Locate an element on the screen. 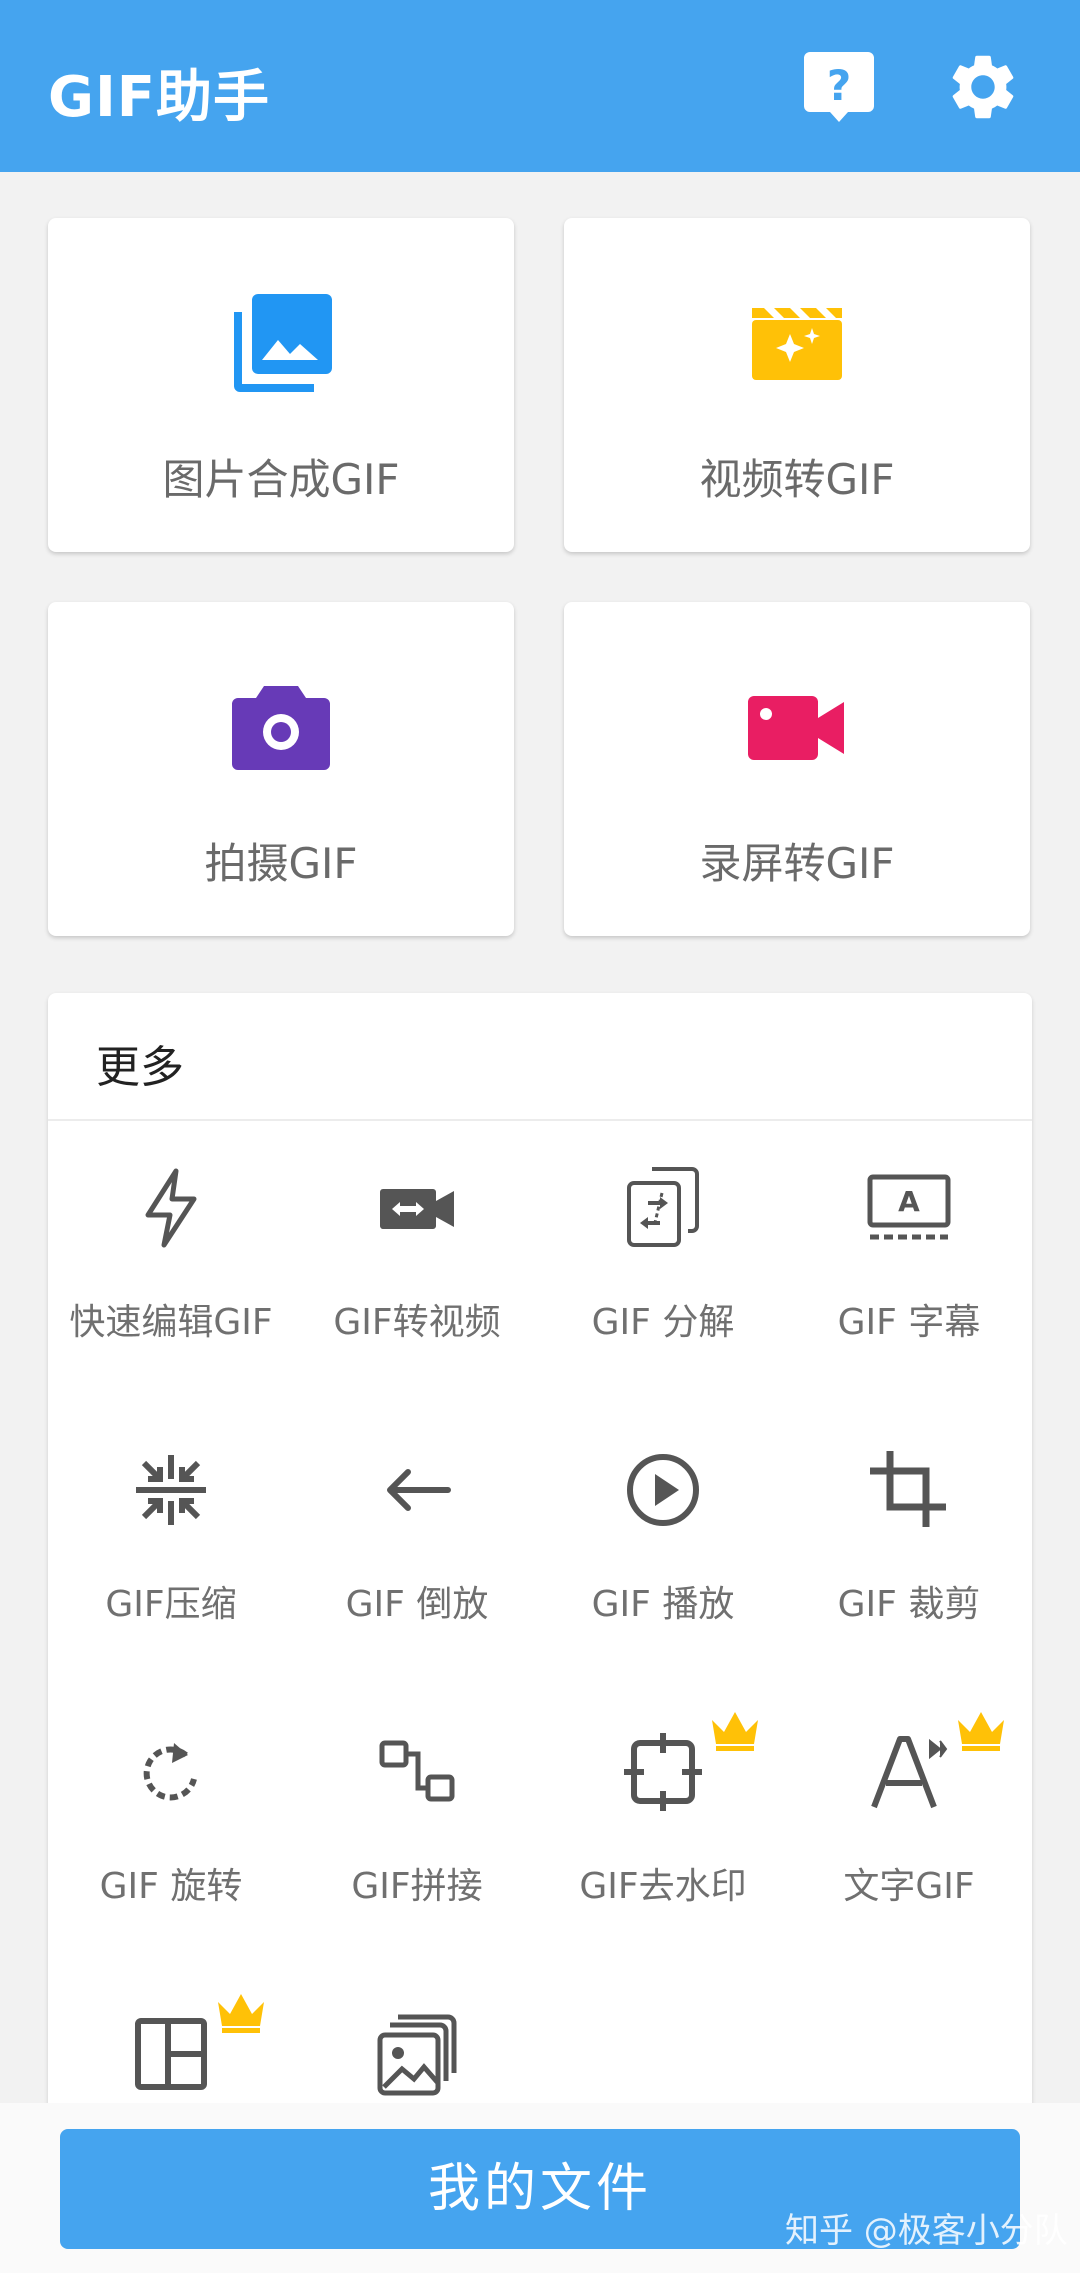 The width and height of the screenshot is (1080, 2273). help-button: ? is located at coordinates (839, 87).